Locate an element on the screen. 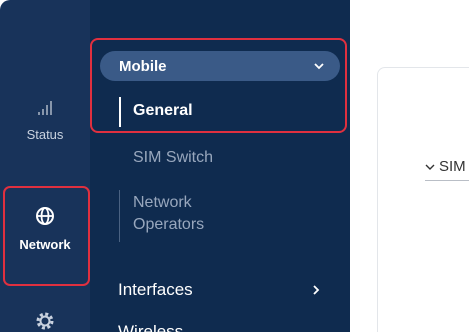  menu-interfaces: Interfaces is located at coordinates (155, 290).